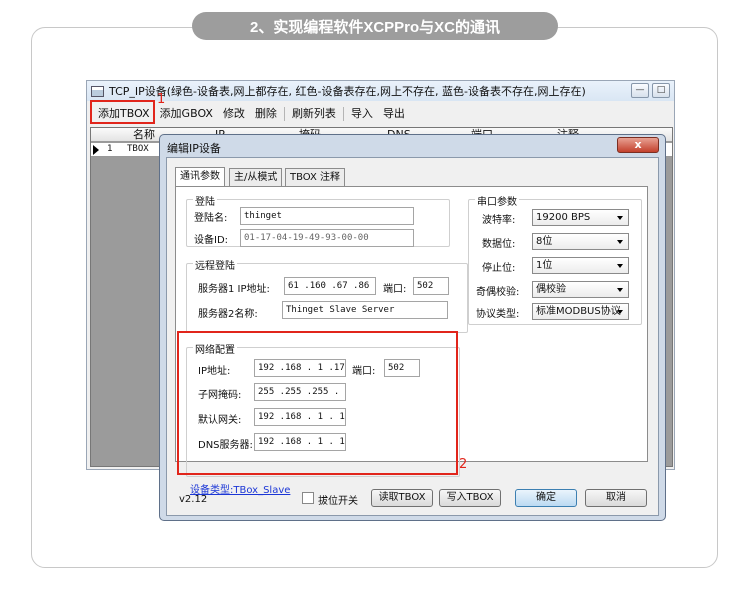  I want to click on app-icon, so click(97, 91).